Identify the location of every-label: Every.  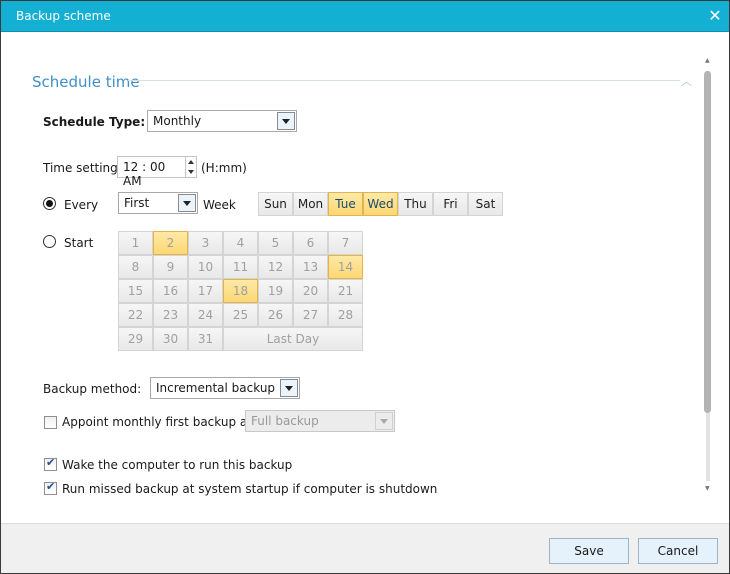
(81, 205).